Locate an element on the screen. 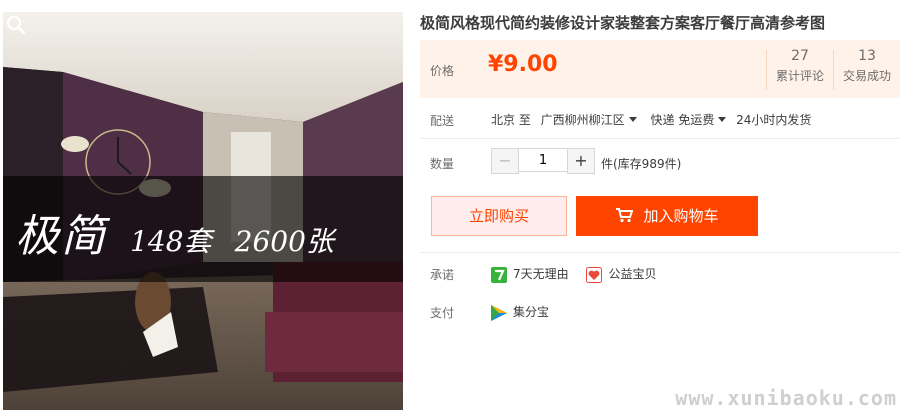 This screenshot has width=905, height=412. deals-stat: 13 交易成功 is located at coordinates (867, 66).